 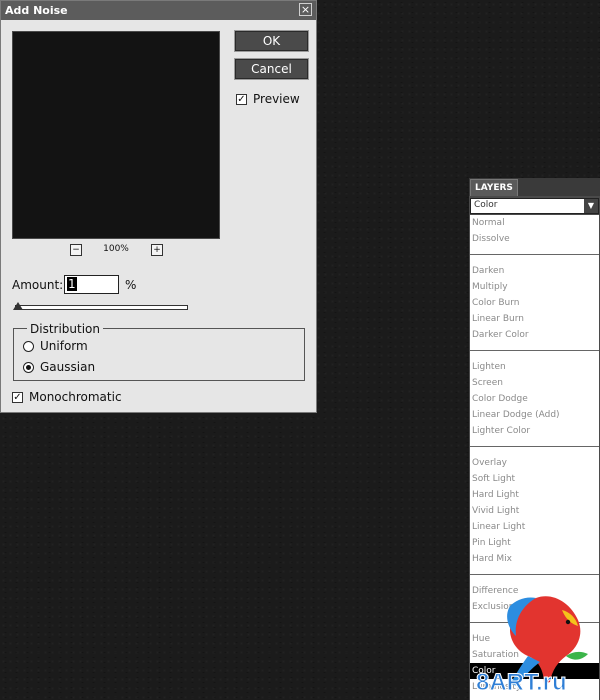 What do you see at coordinates (271, 41) in the screenshot?
I see `ok-button: OK` at bounding box center [271, 41].